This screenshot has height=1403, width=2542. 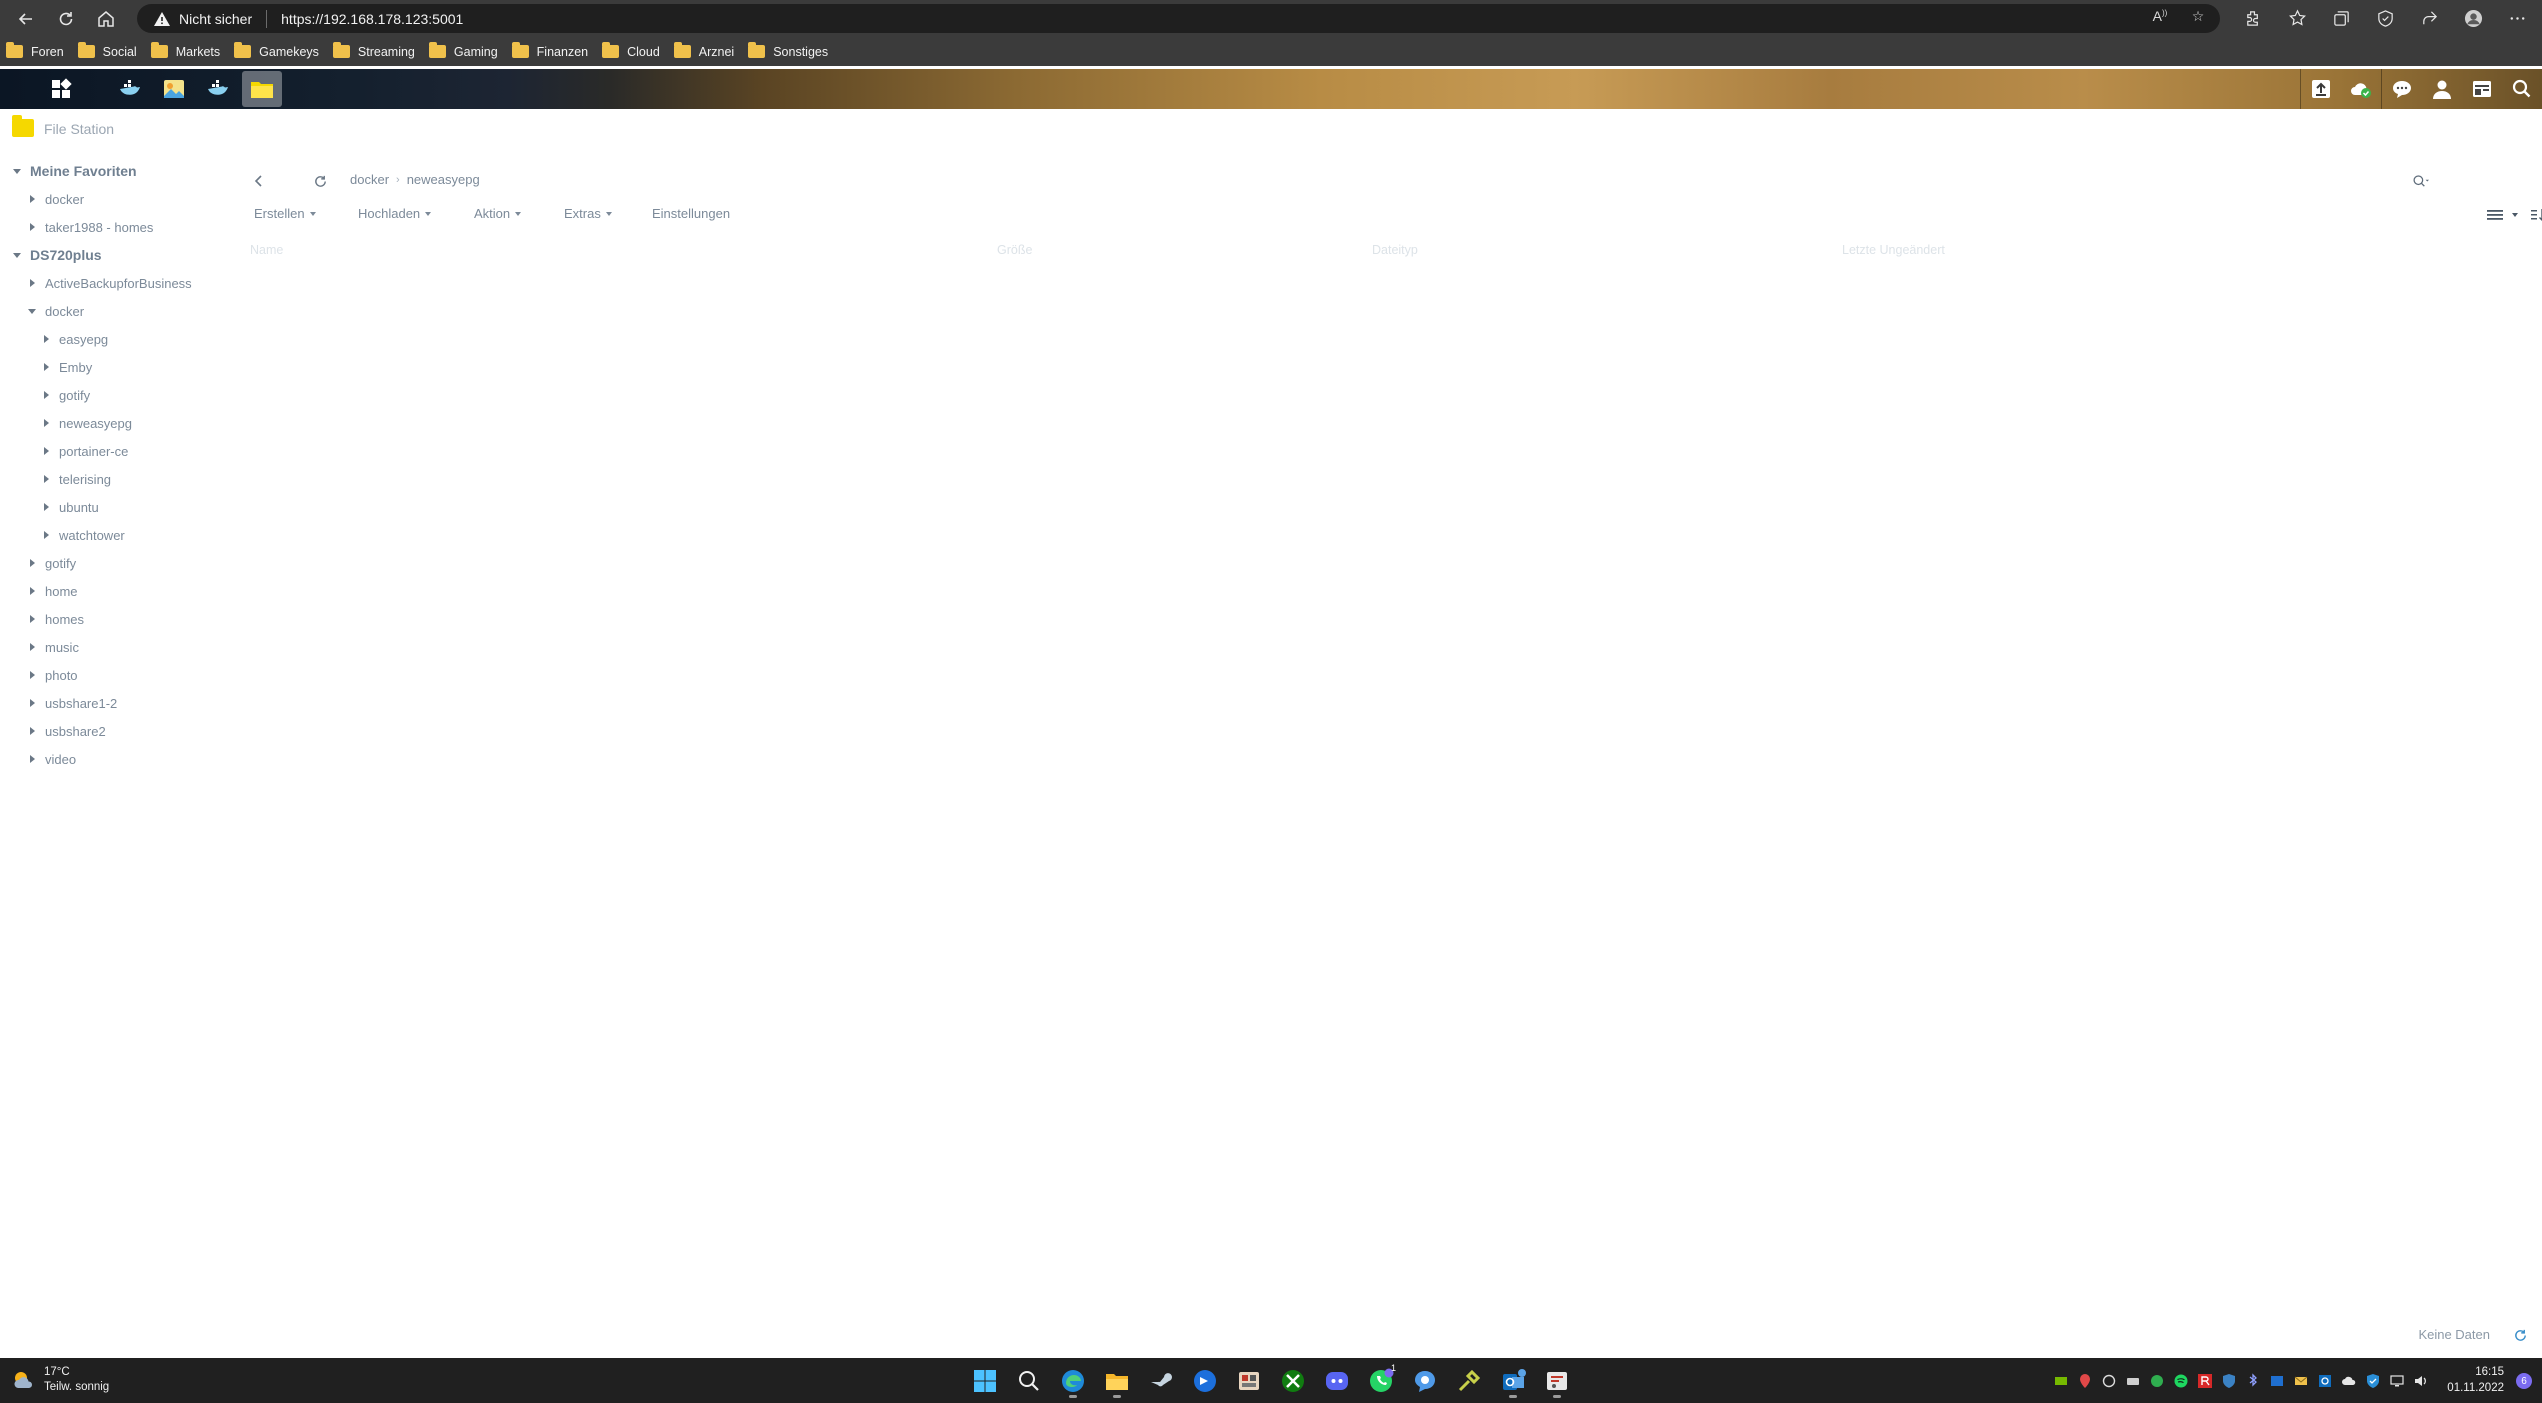 What do you see at coordinates (549, 52) in the screenshot?
I see `bookmark-folder: Finanzen` at bounding box center [549, 52].